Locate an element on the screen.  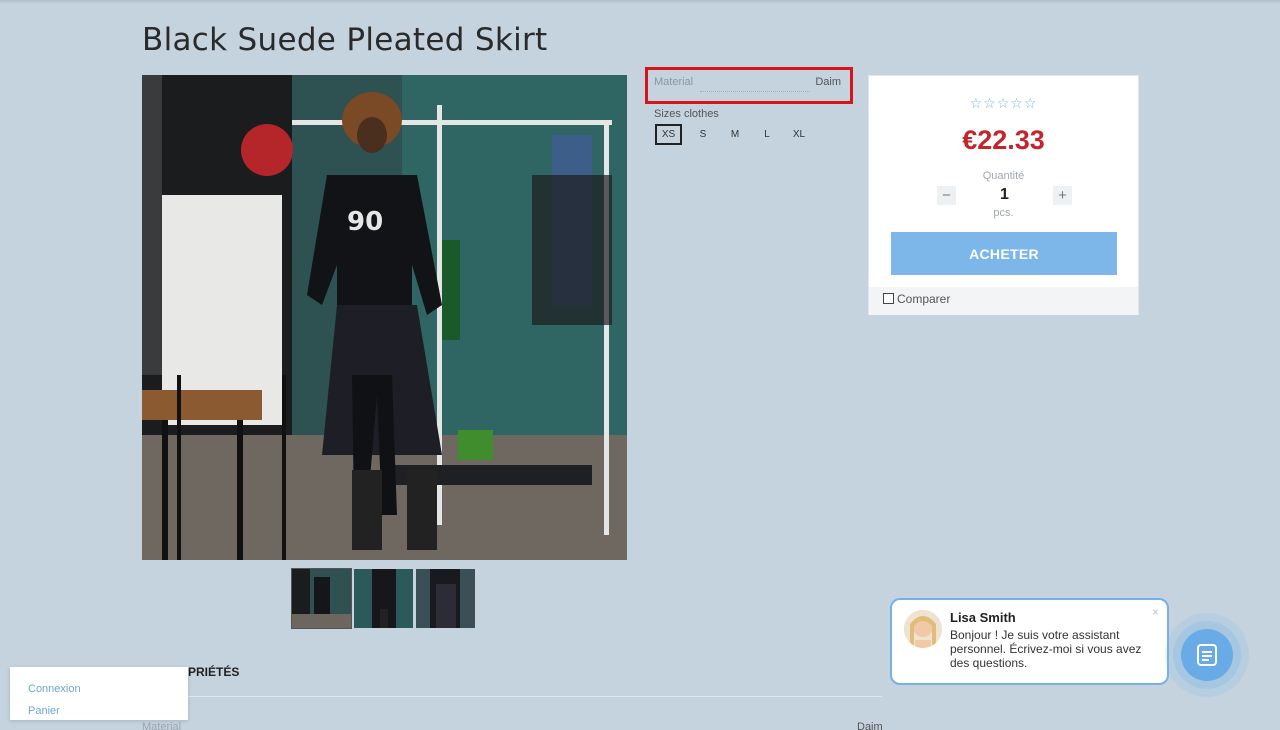
product-title: Black Suede Pleated Skirt is located at coordinates (345, 40).